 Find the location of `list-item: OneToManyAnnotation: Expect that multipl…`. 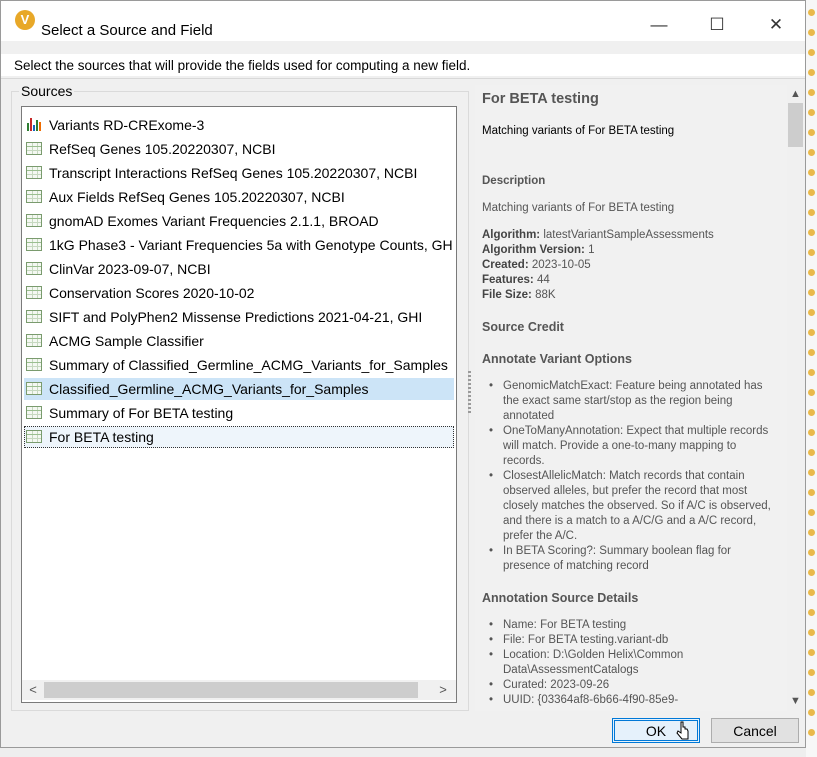

list-item: OneToManyAnnotation: Expect that multipl… is located at coordinates (631, 446).